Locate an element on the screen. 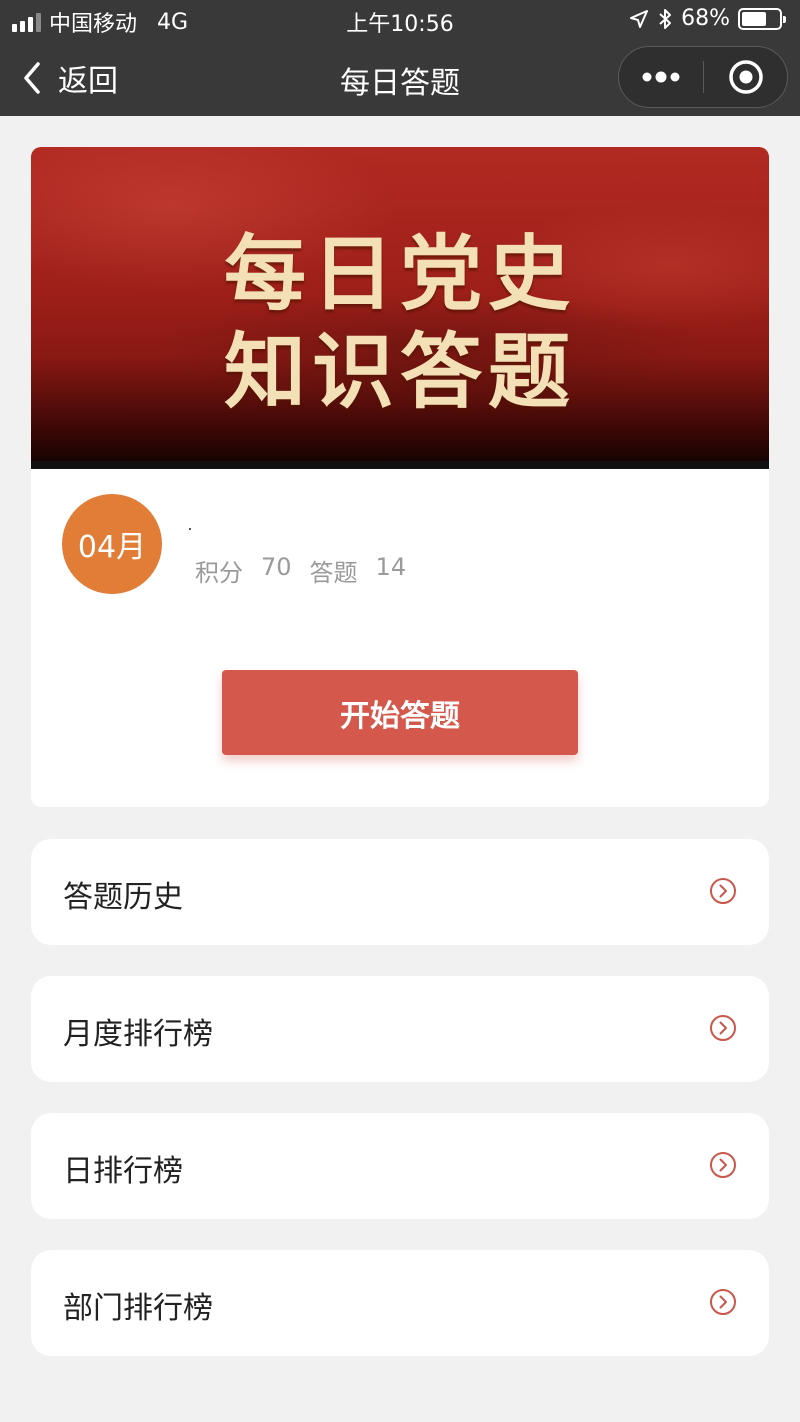 This screenshot has height=1422, width=800. battery-icon is located at coordinates (762, 18).